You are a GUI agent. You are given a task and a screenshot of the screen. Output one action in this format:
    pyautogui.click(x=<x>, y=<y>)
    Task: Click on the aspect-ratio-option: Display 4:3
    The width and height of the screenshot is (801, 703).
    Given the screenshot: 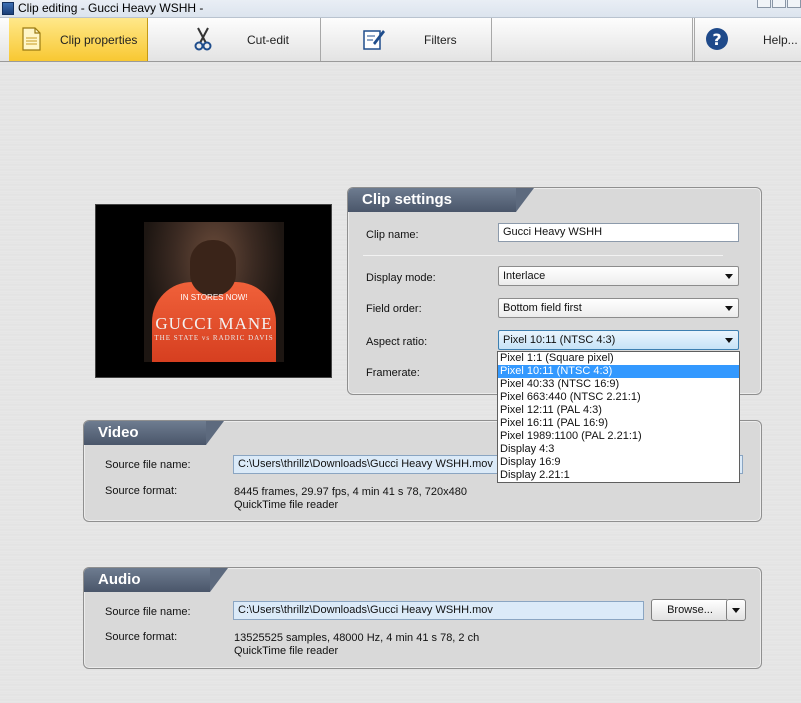 What is the action you would take?
    pyautogui.click(x=618, y=449)
    